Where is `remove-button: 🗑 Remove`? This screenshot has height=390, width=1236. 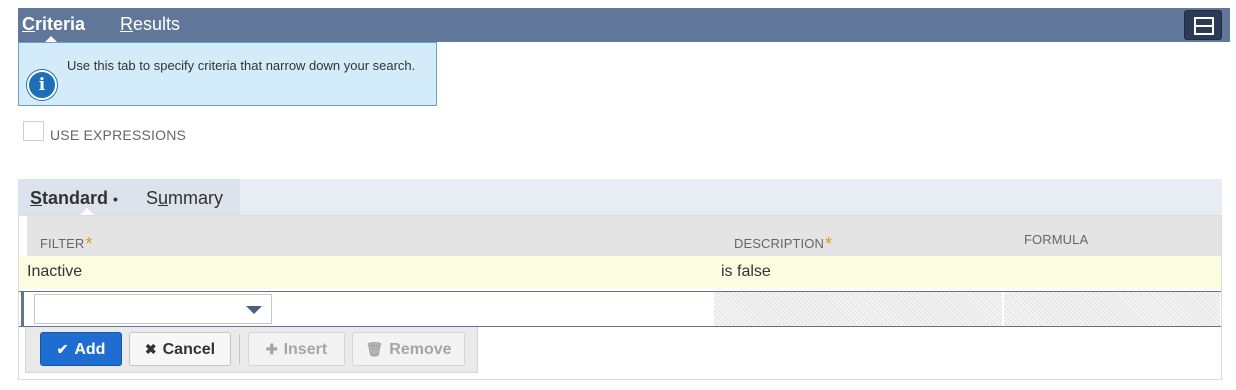
remove-button: 🗑 Remove is located at coordinates (408, 349).